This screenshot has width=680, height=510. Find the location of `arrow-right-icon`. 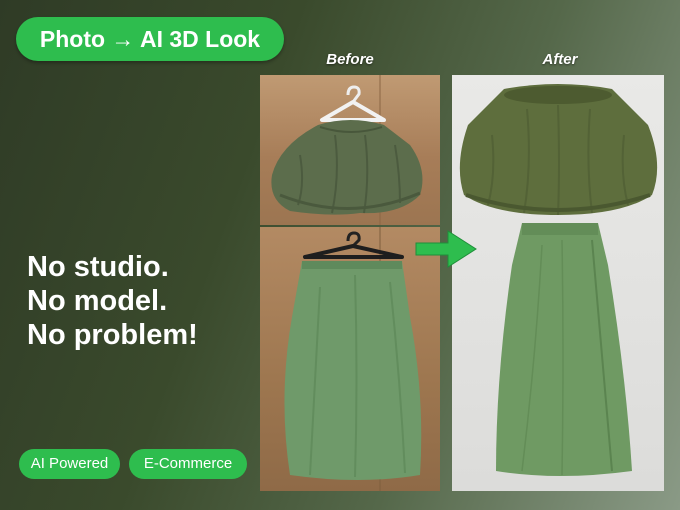

arrow-right-icon is located at coordinates (446, 249).